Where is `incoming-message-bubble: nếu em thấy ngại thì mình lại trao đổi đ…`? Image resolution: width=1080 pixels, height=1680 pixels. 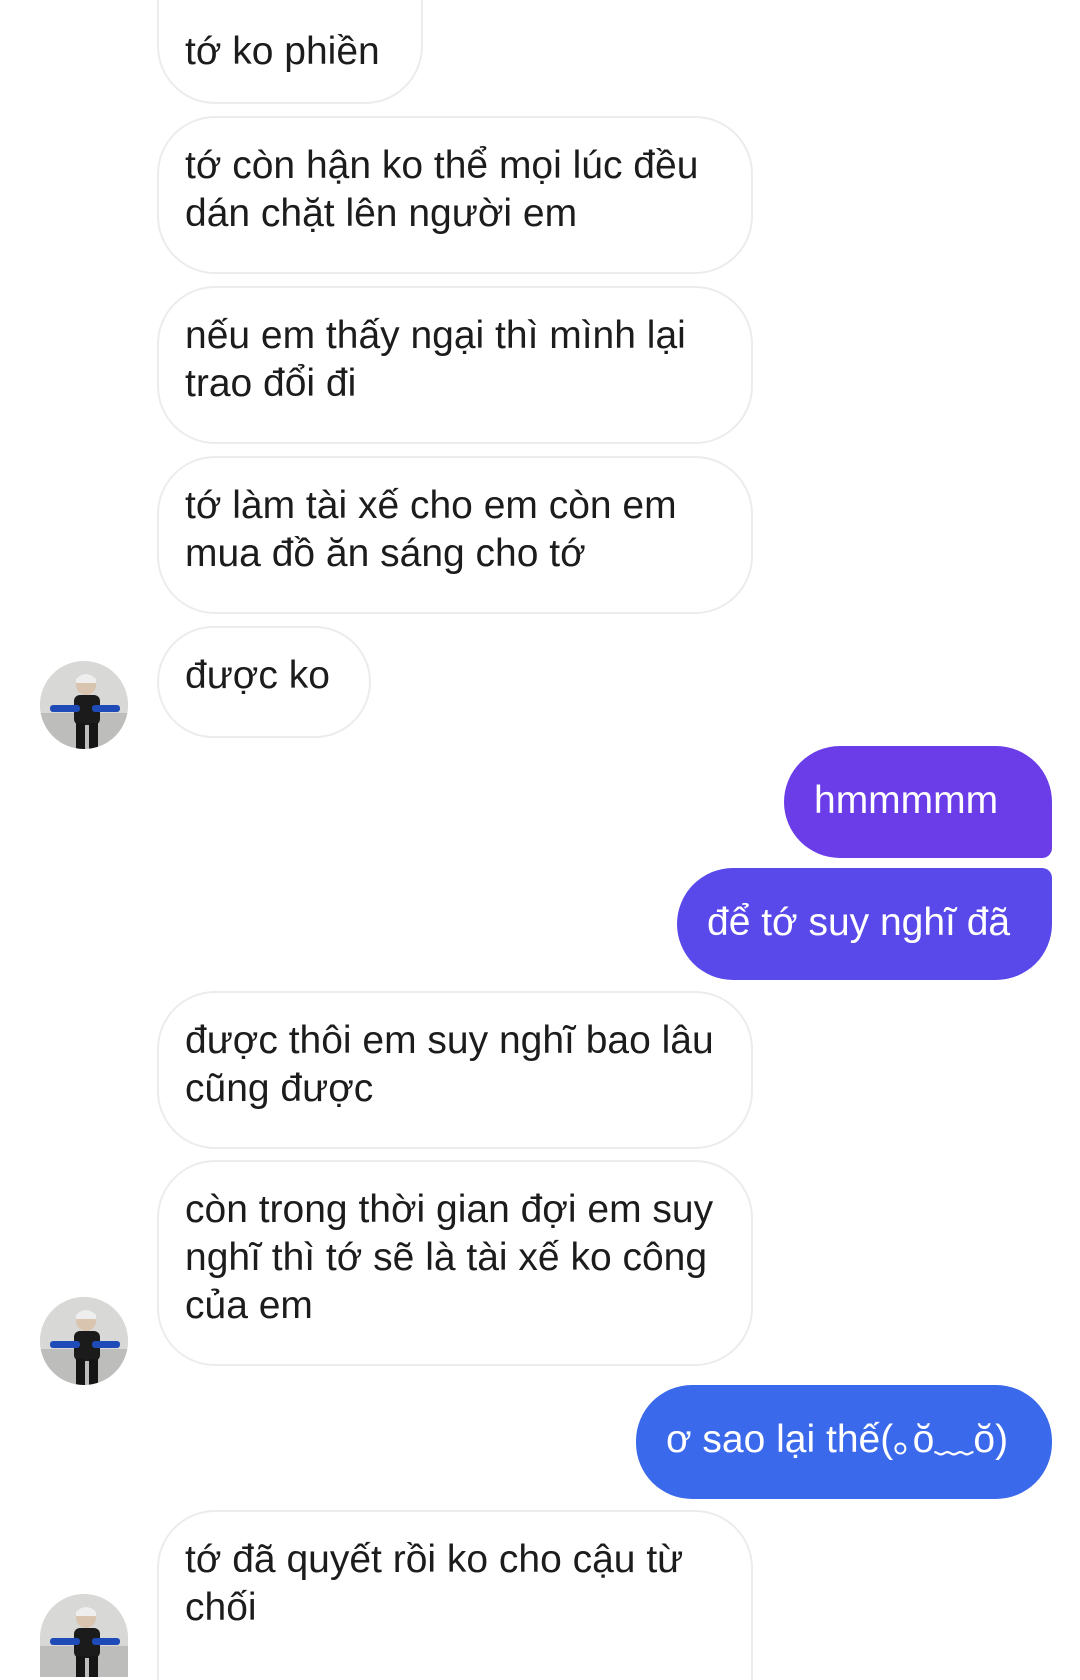
incoming-message-bubble: nếu em thấy ngại thì mình lại trao đổi đ… is located at coordinates (455, 365).